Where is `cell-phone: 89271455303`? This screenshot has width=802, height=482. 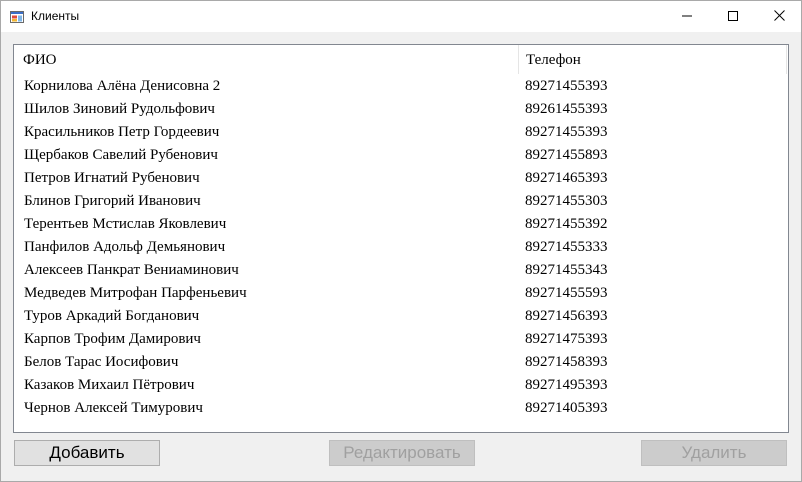 cell-phone: 89271455303 is located at coordinates (566, 200).